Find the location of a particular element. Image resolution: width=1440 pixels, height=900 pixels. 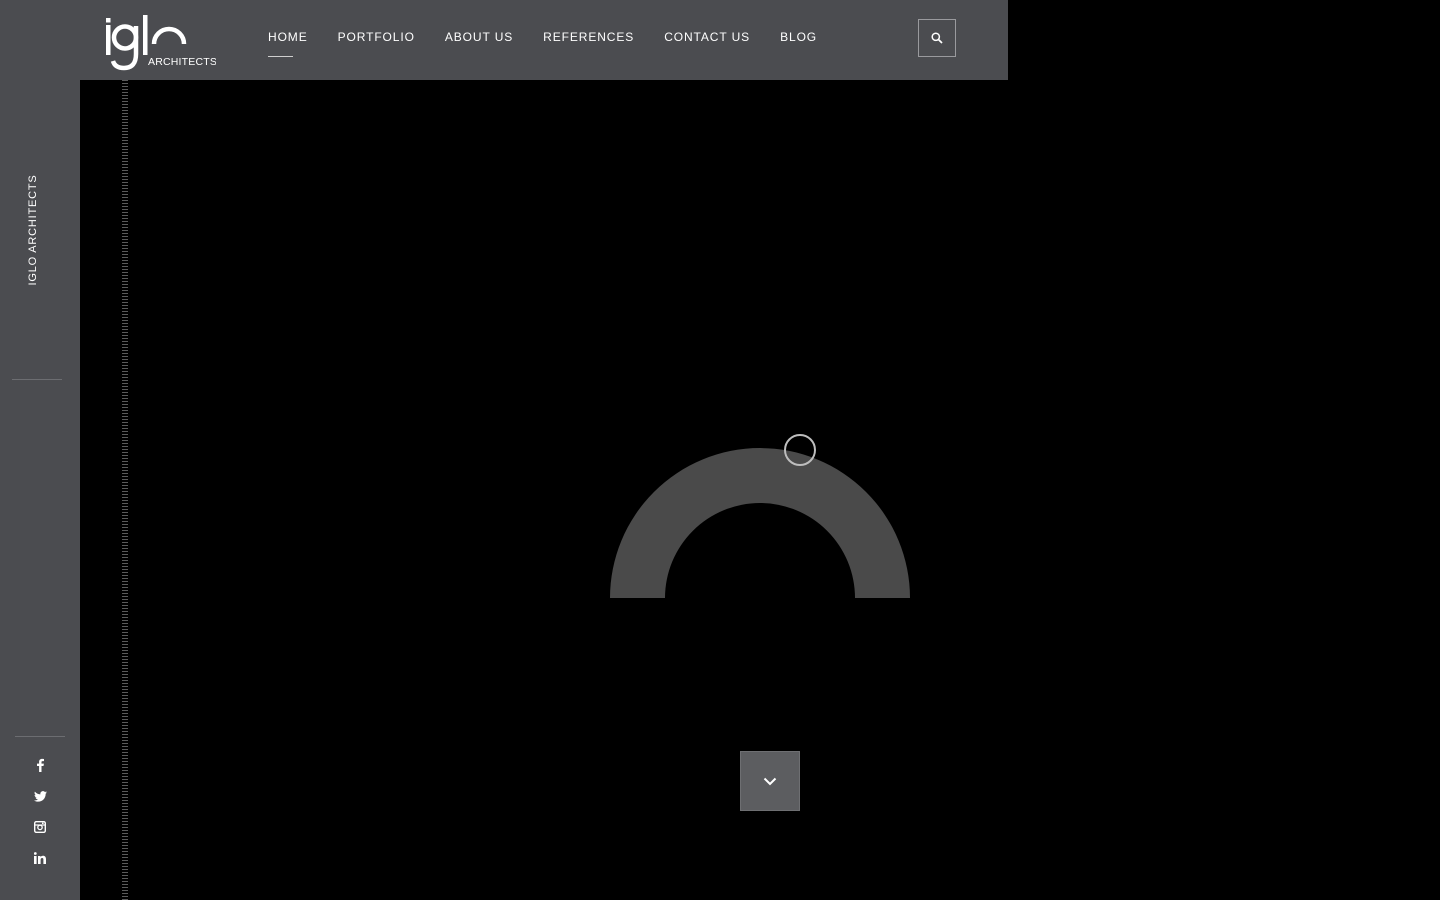

loading-spinner is located at coordinates (760, 516).